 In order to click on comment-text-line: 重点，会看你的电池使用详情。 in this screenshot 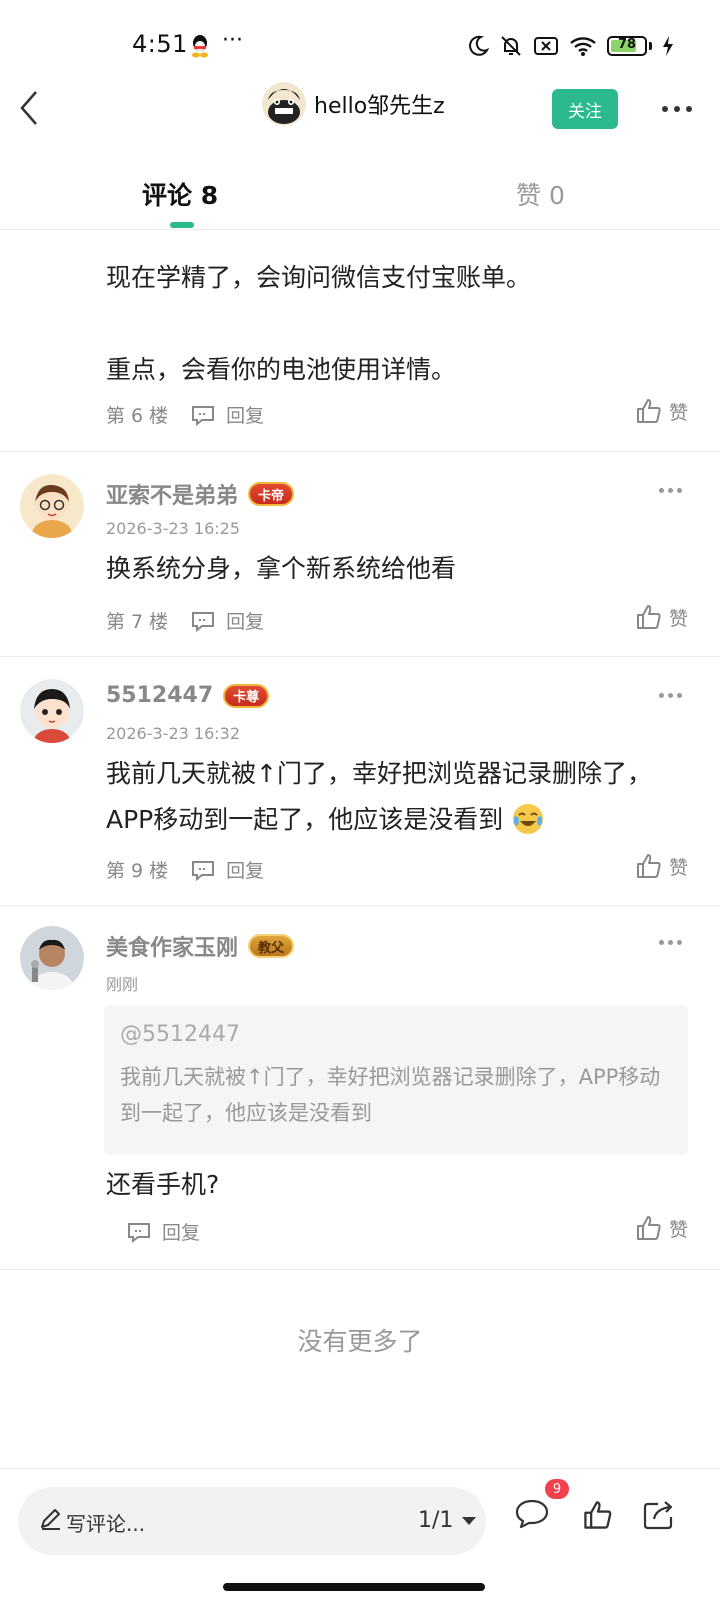, I will do `click(281, 369)`.